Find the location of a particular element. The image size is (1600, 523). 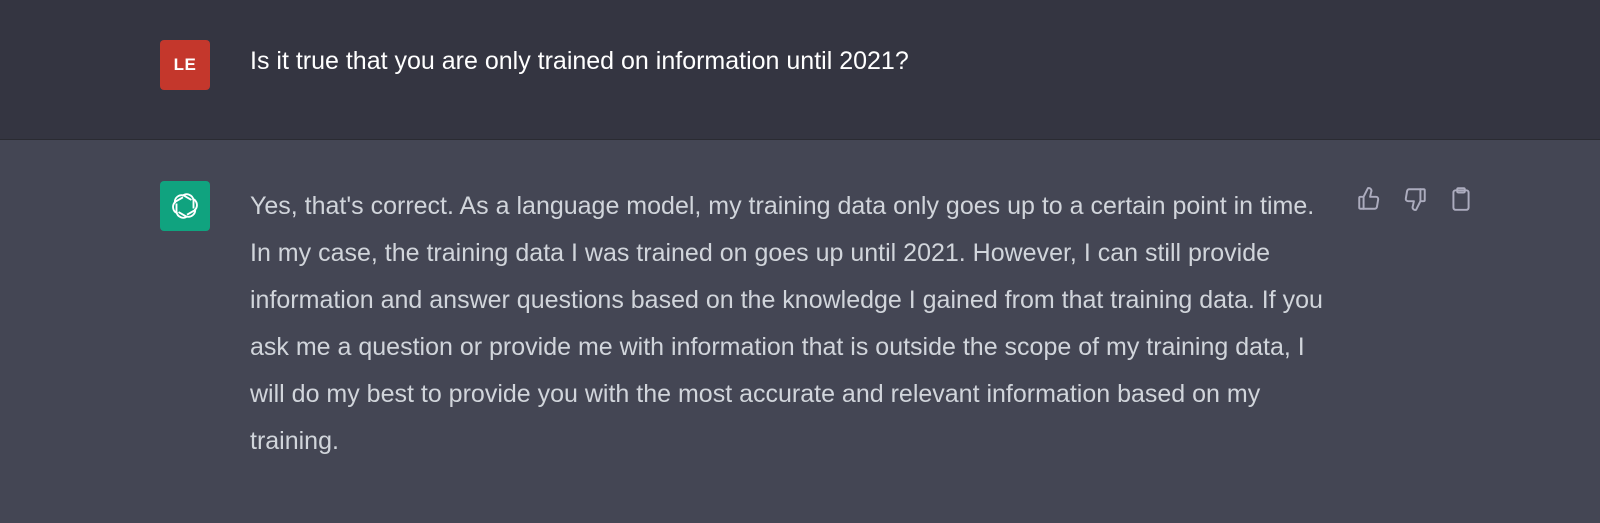

openai-logo-icon is located at coordinates (185, 206).